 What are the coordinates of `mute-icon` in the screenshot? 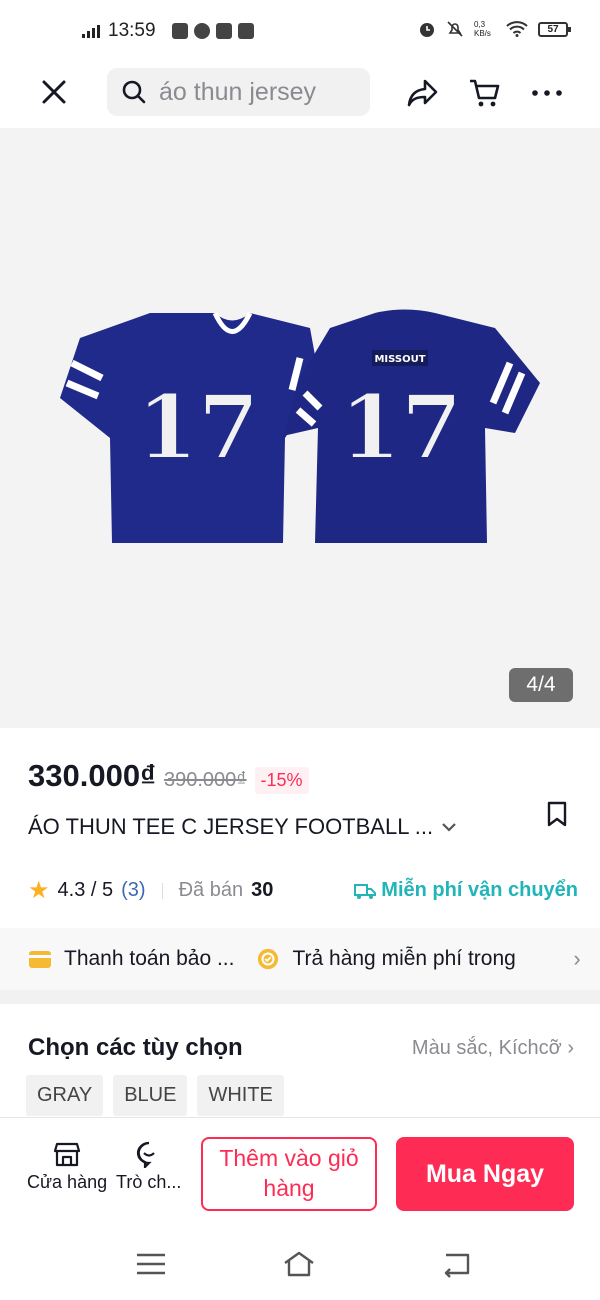 It's located at (455, 29).